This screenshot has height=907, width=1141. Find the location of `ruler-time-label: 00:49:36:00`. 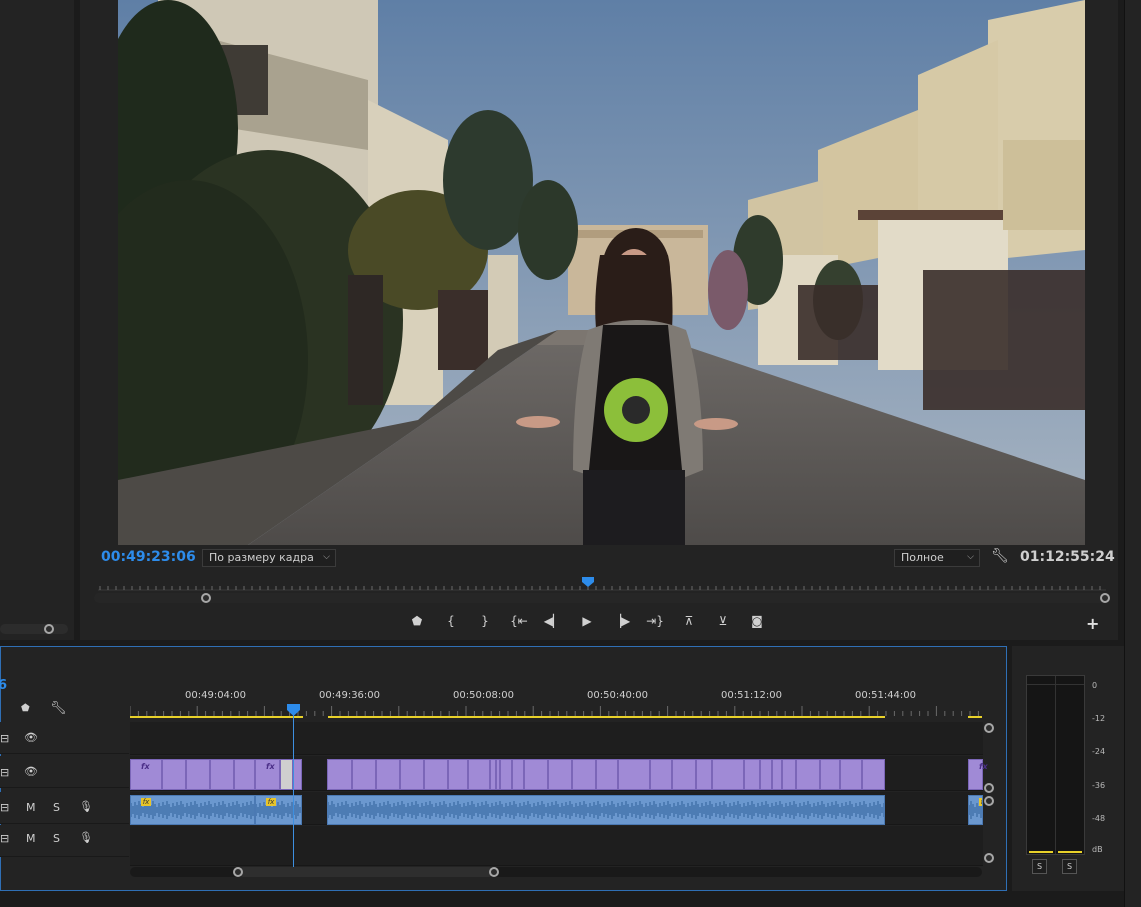

ruler-time-label: 00:49:36:00 is located at coordinates (350, 695).